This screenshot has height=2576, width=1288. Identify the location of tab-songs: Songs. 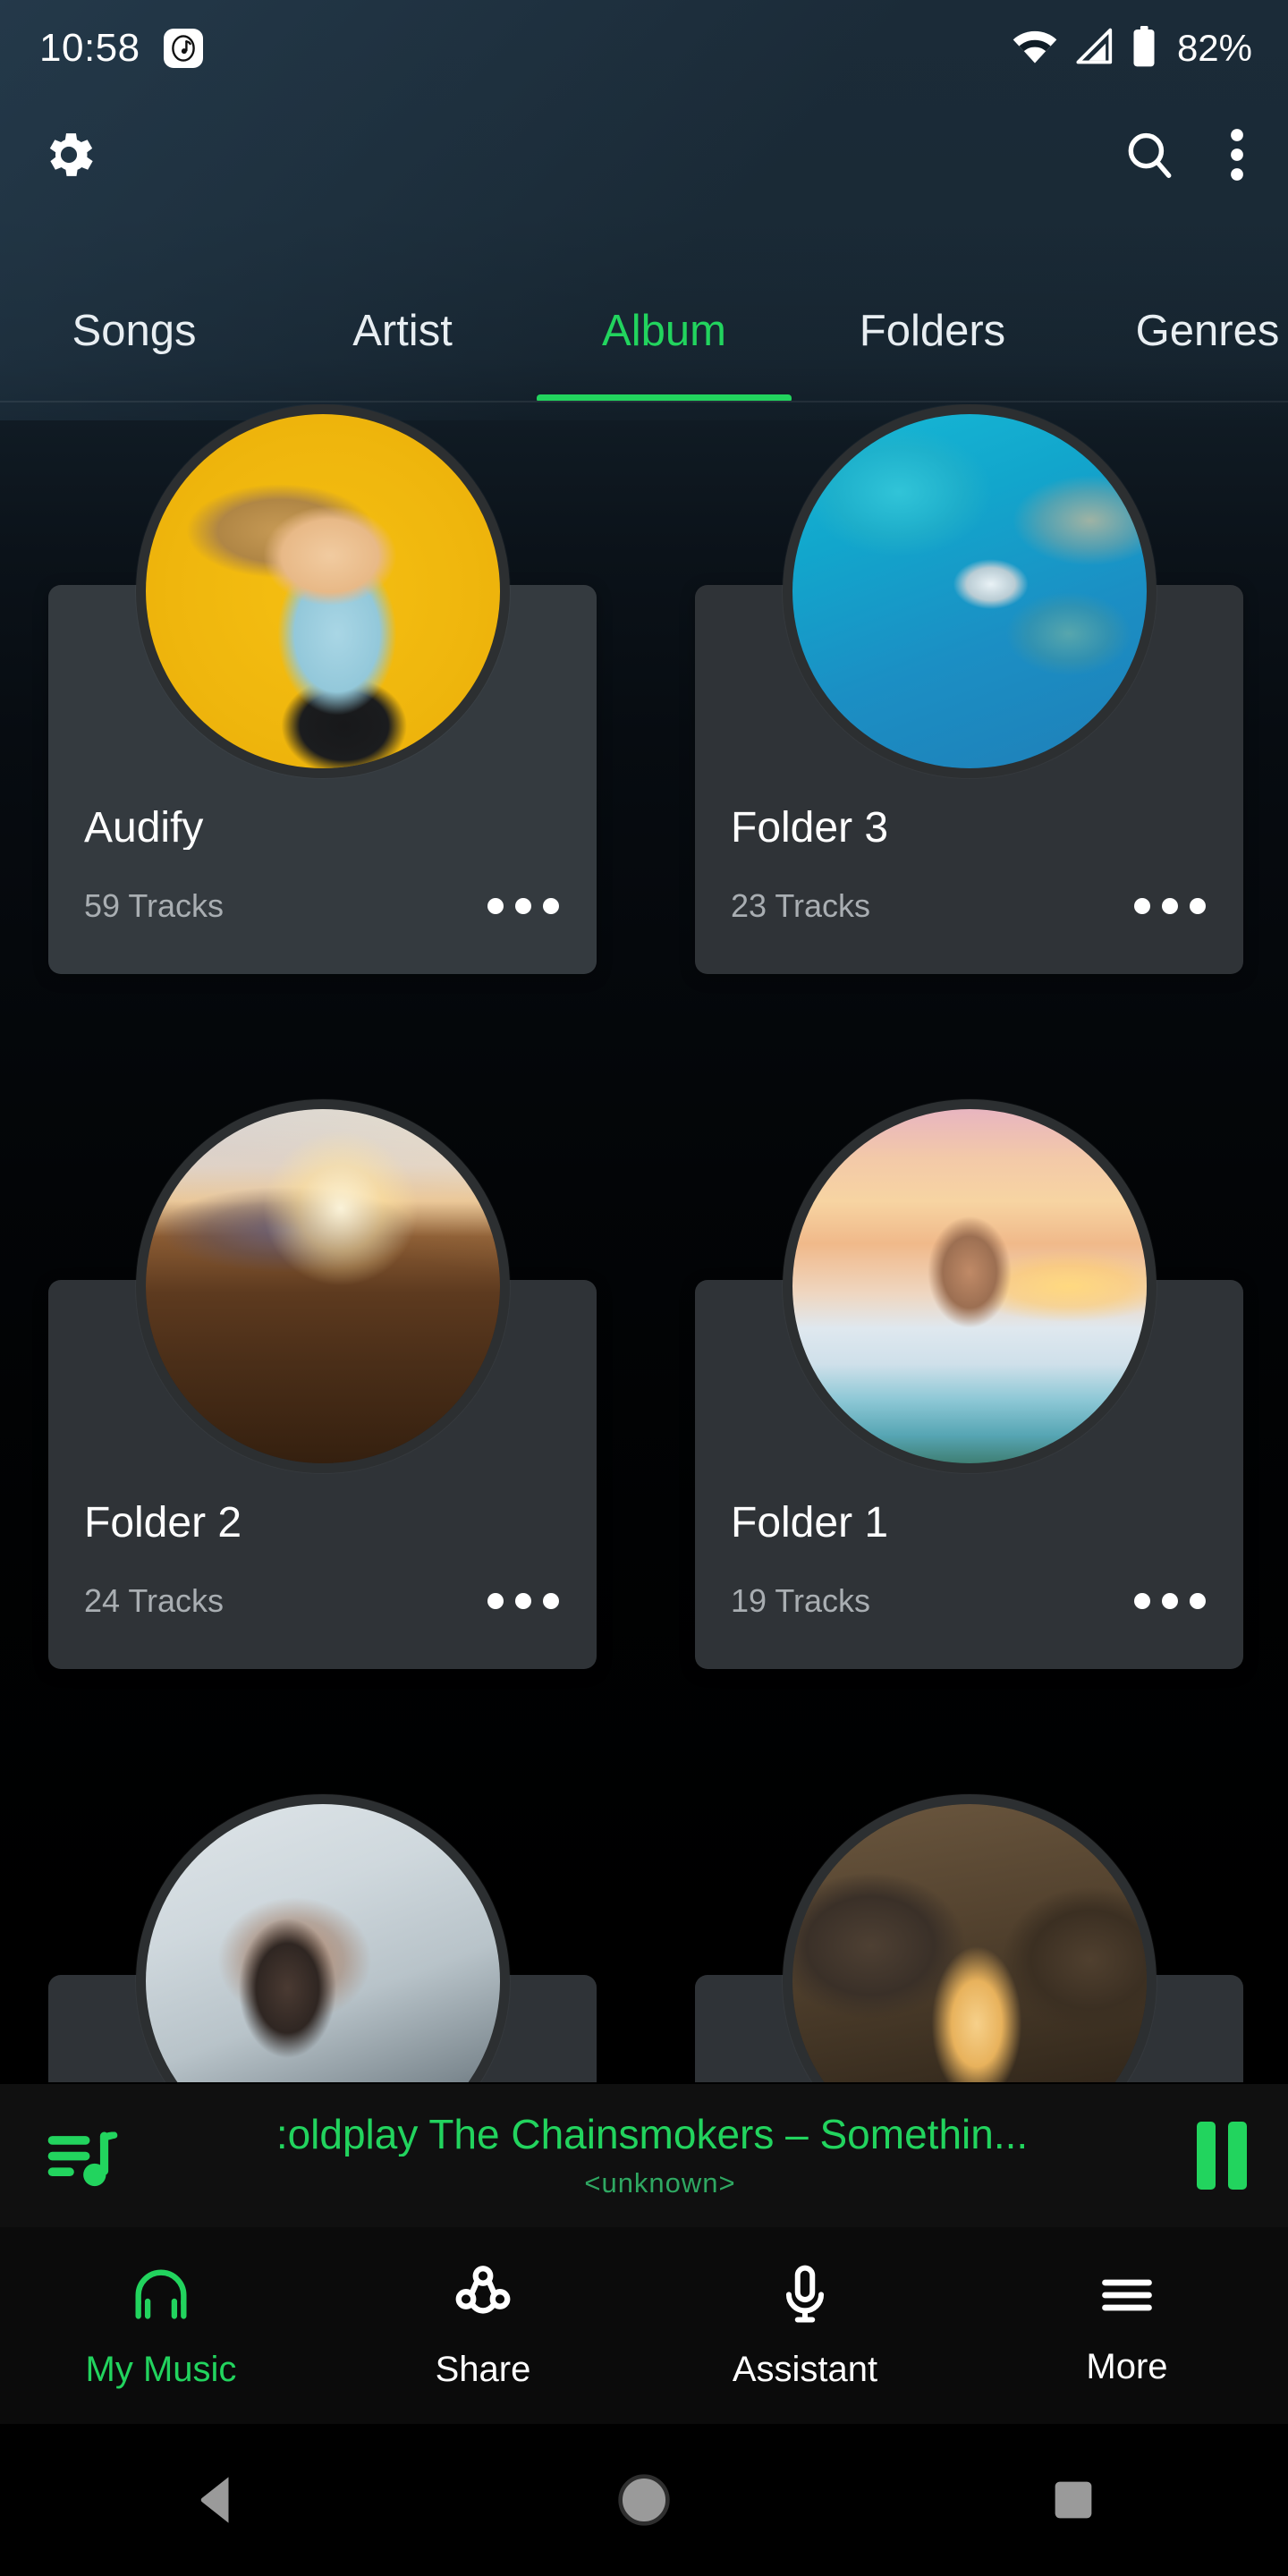
(134, 334).